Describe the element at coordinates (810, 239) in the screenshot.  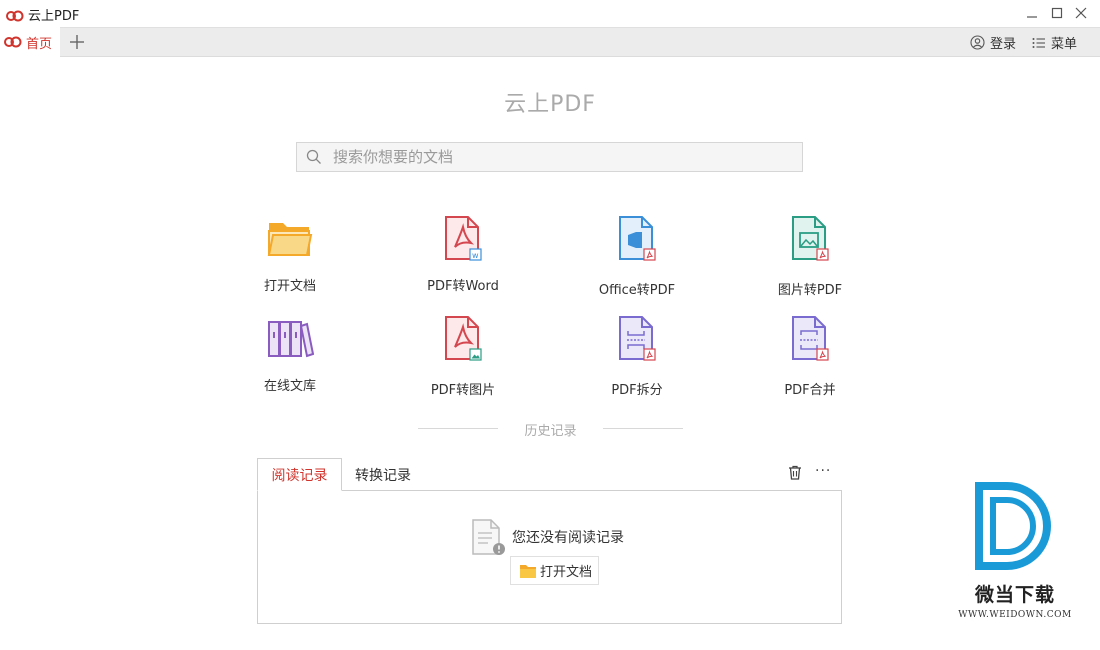
I see `image-to-pdf-icon` at that location.